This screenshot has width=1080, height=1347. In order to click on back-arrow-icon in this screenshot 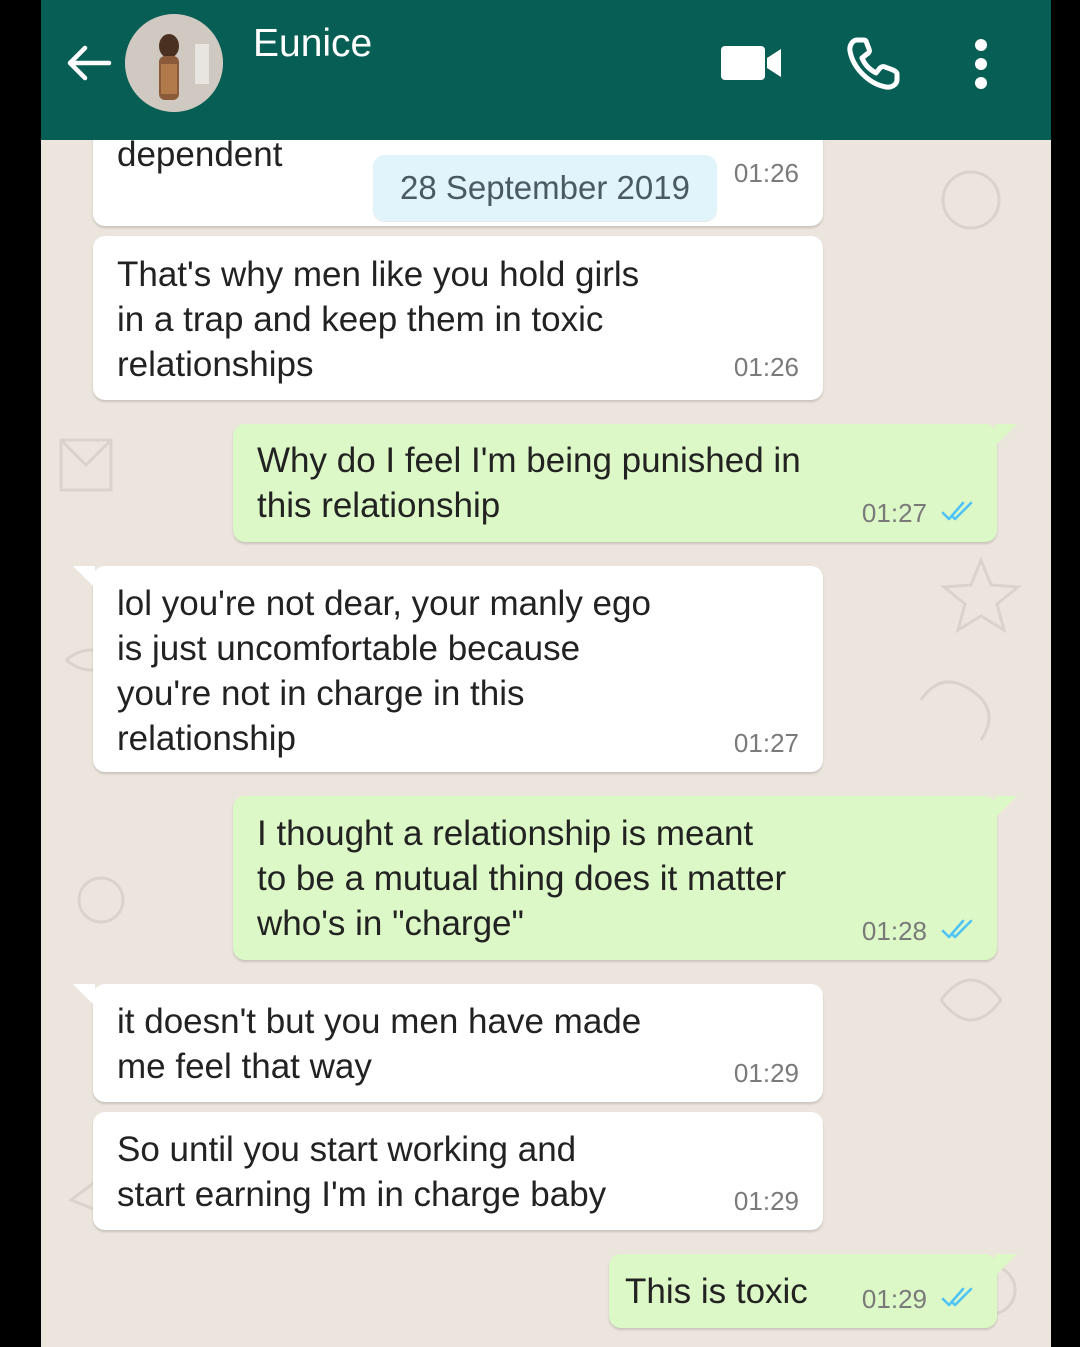, I will do `click(88, 63)`.